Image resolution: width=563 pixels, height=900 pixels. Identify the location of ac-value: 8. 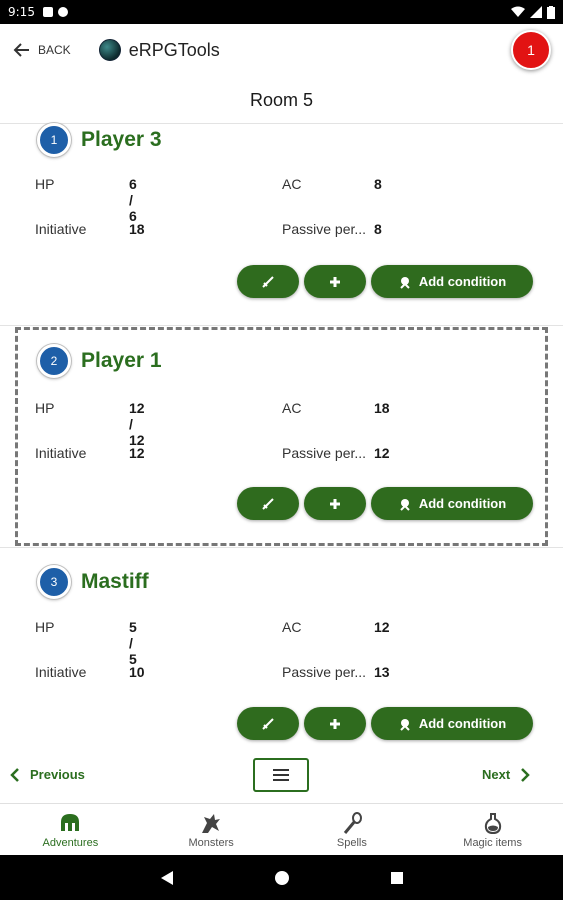
(378, 184).